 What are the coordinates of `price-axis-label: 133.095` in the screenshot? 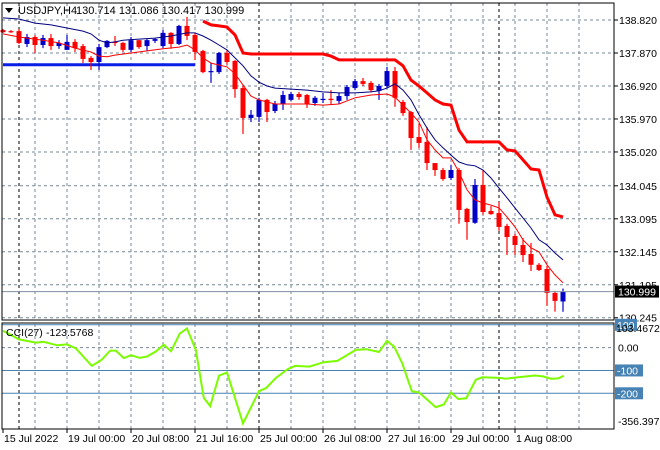 It's located at (638, 220).